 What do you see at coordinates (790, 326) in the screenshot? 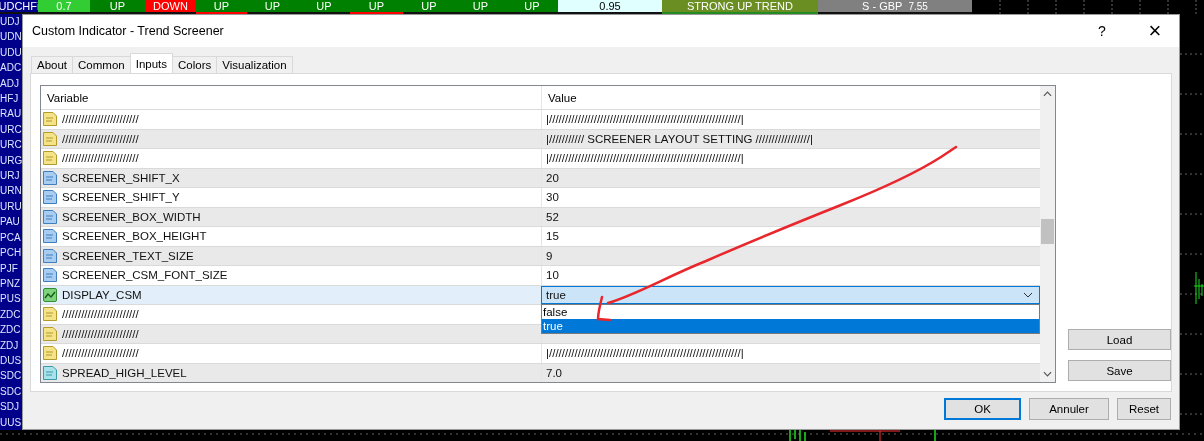
I see `dropdown-option: true` at bounding box center [790, 326].